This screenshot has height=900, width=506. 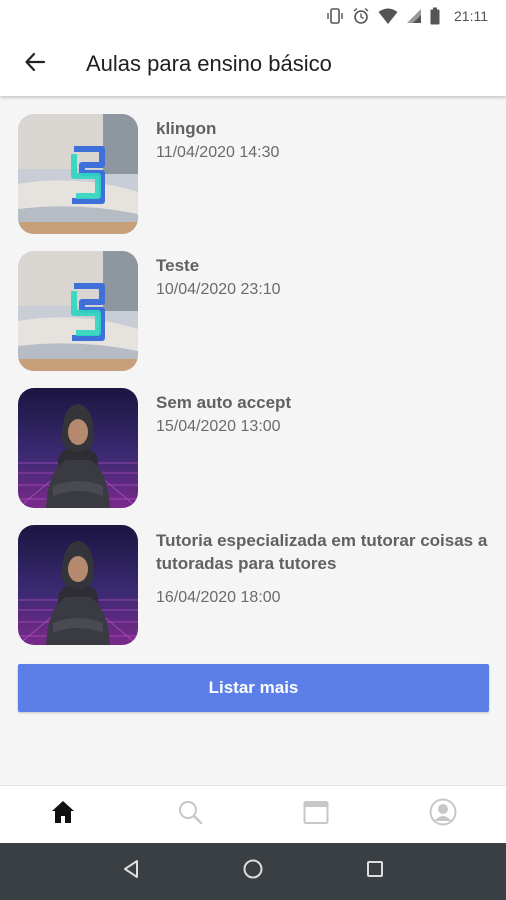 I want to click on lesson-title: Sem auto accept, so click(x=224, y=402).